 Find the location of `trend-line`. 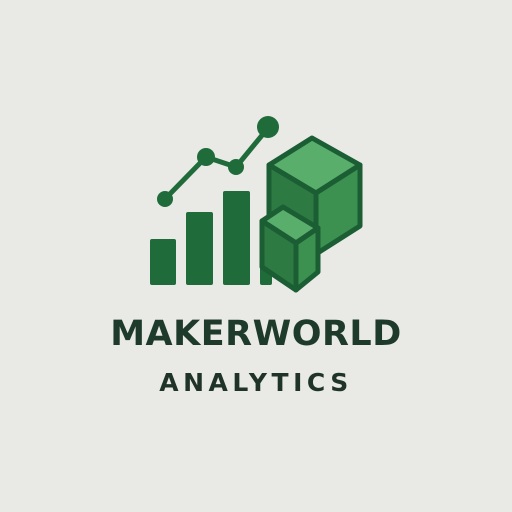

trend-line is located at coordinates (218, 161).